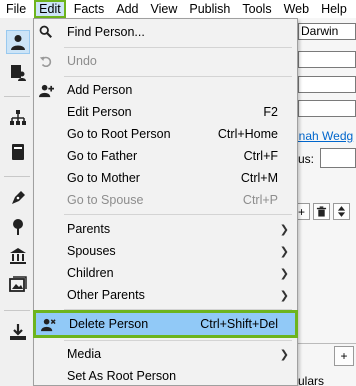  I want to click on pen-button, so click(18, 198).